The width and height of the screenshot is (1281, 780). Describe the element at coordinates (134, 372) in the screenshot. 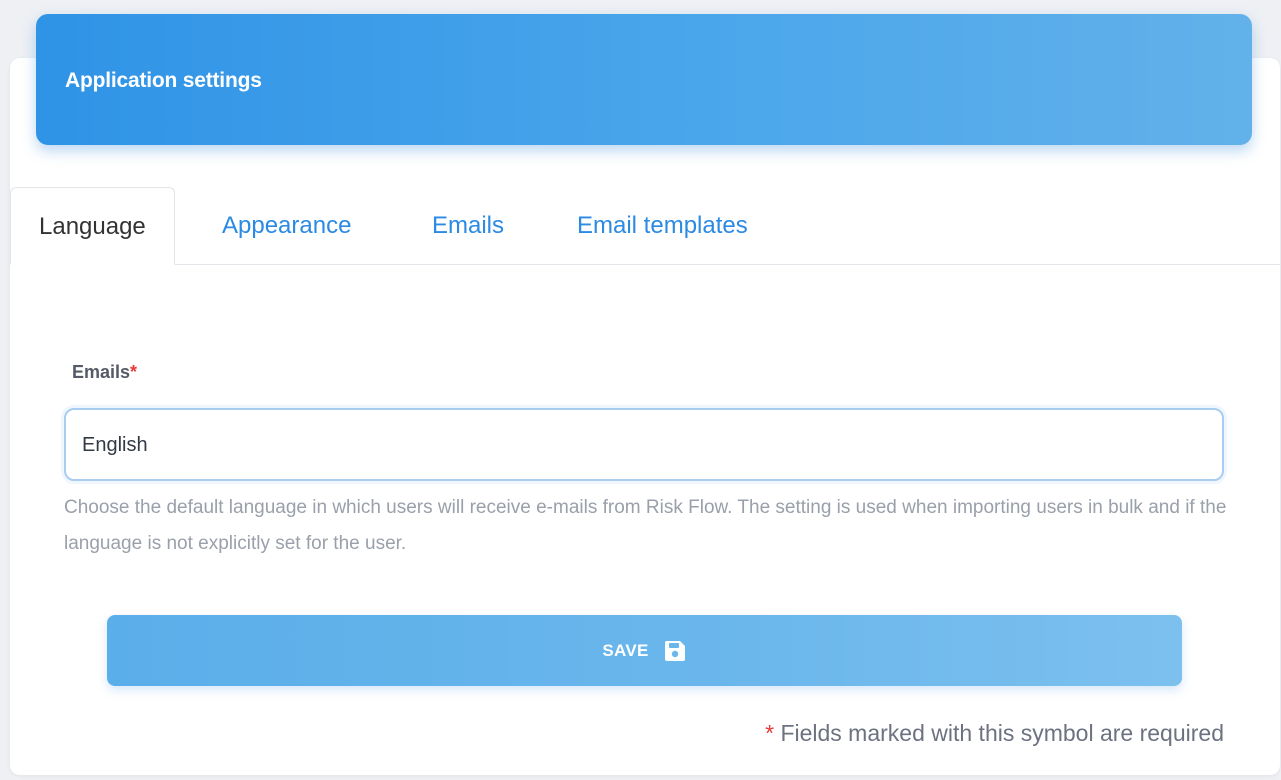

I see `required-marker: *` at that location.